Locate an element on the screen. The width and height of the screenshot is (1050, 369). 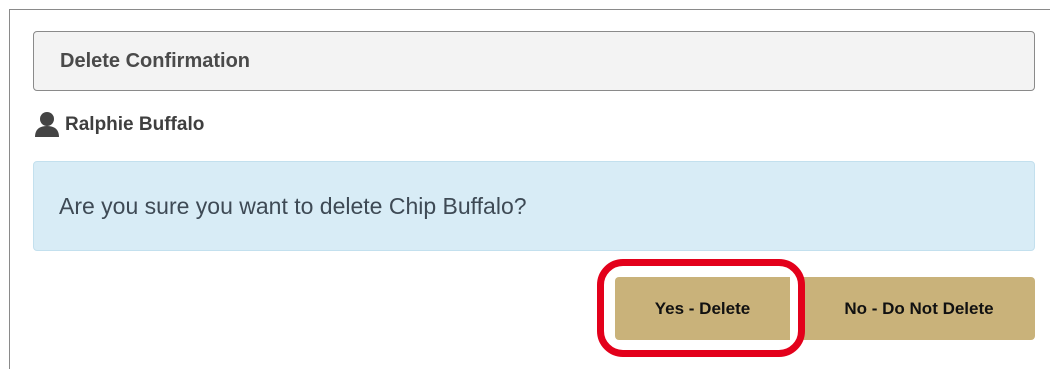
current-user: Ralphie Buffalo is located at coordinates (118, 125).